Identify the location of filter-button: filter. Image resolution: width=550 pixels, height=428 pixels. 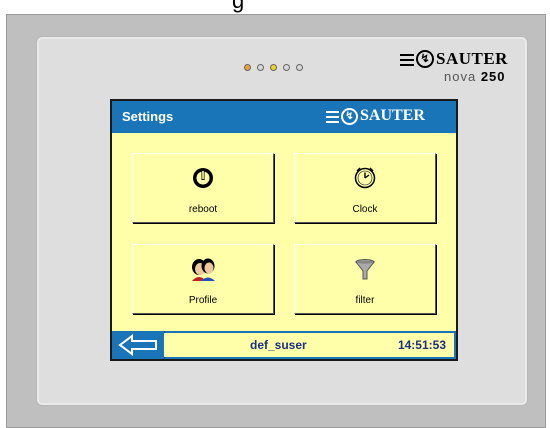
(365, 279).